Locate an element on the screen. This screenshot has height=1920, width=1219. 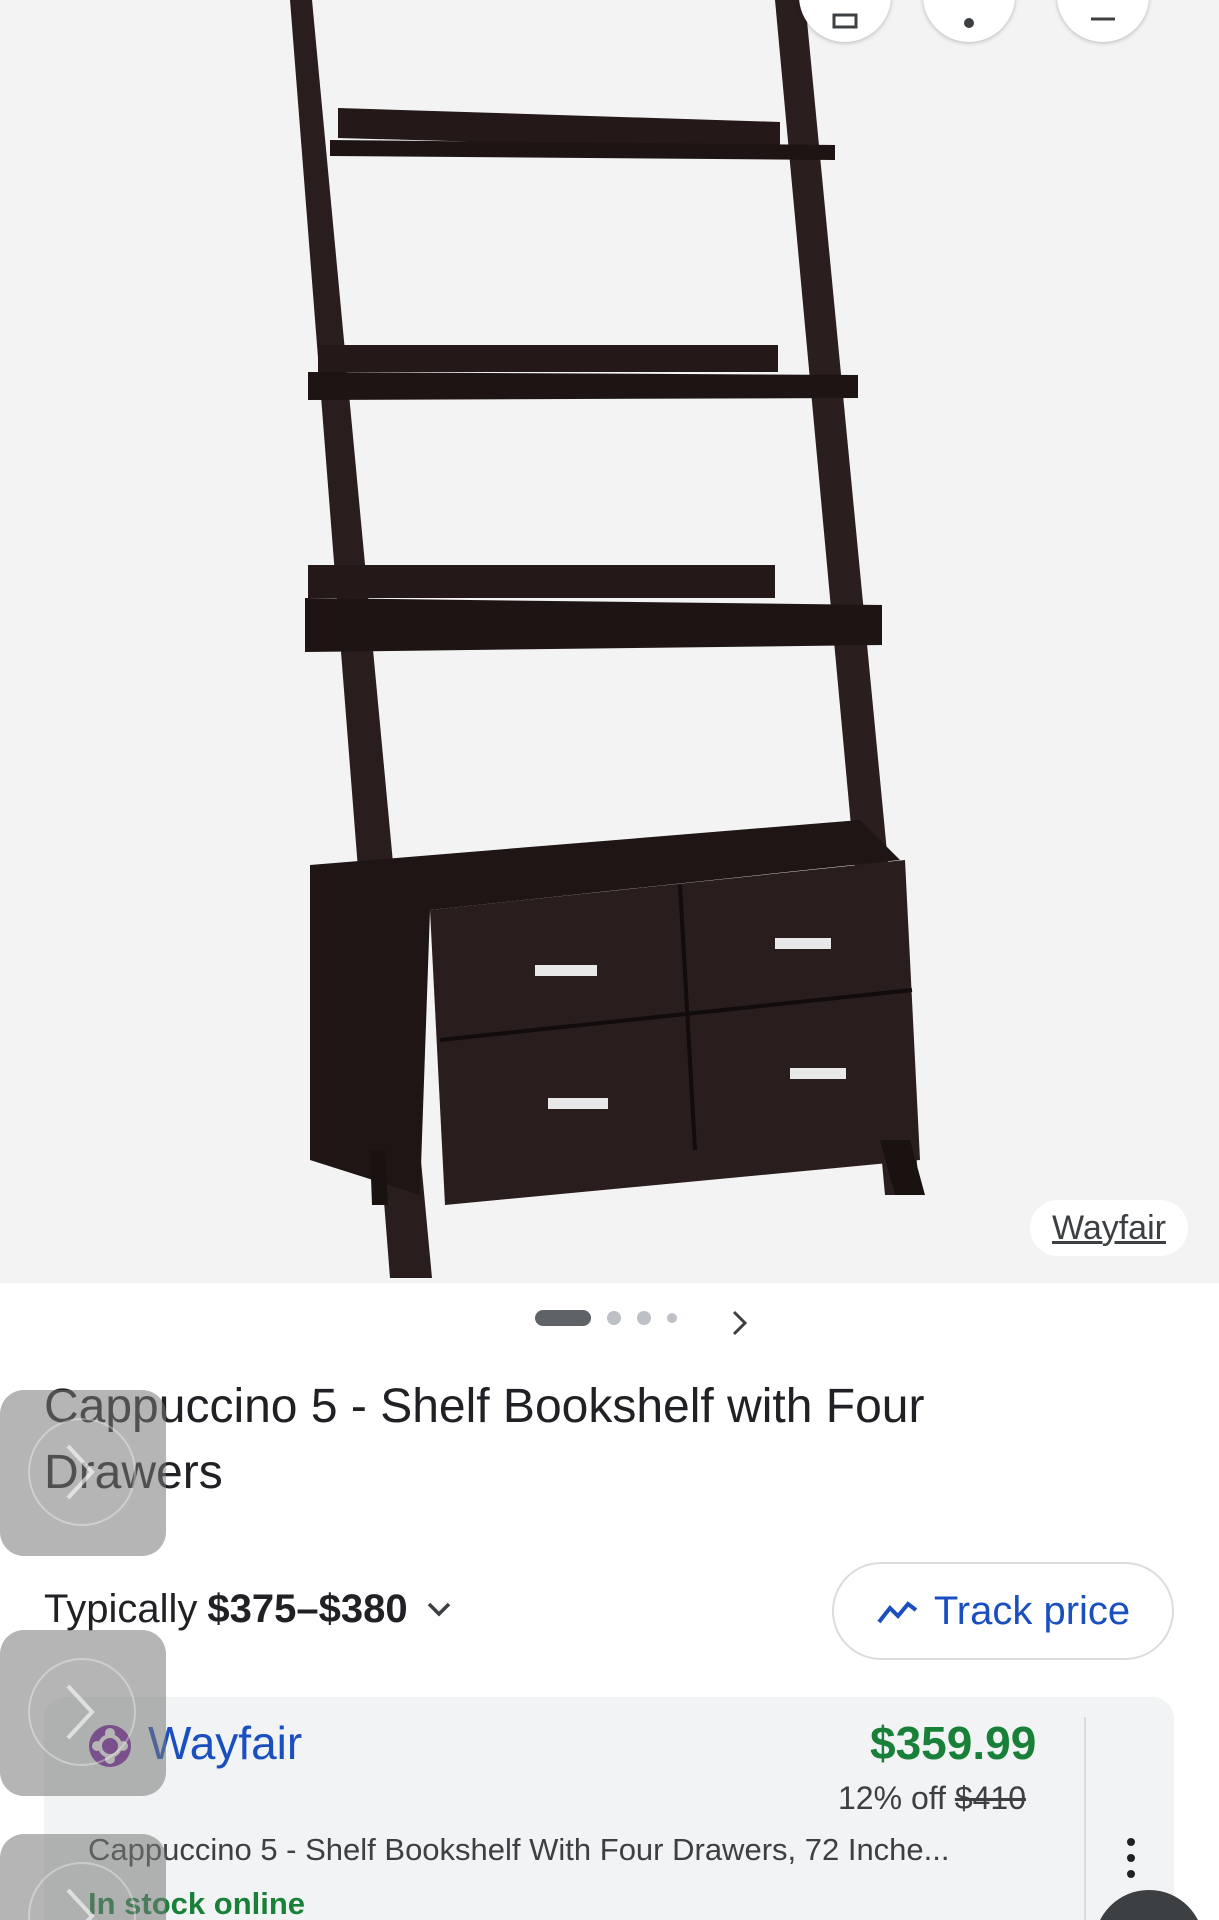
typical-price-toggle: Typically $375–$380 is located at coordinates (250, 1609).